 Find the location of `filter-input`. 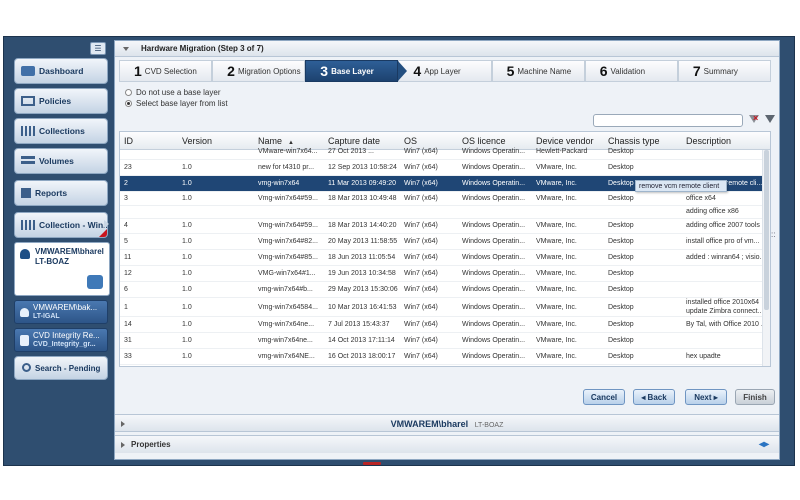

filter-input is located at coordinates (668, 120).